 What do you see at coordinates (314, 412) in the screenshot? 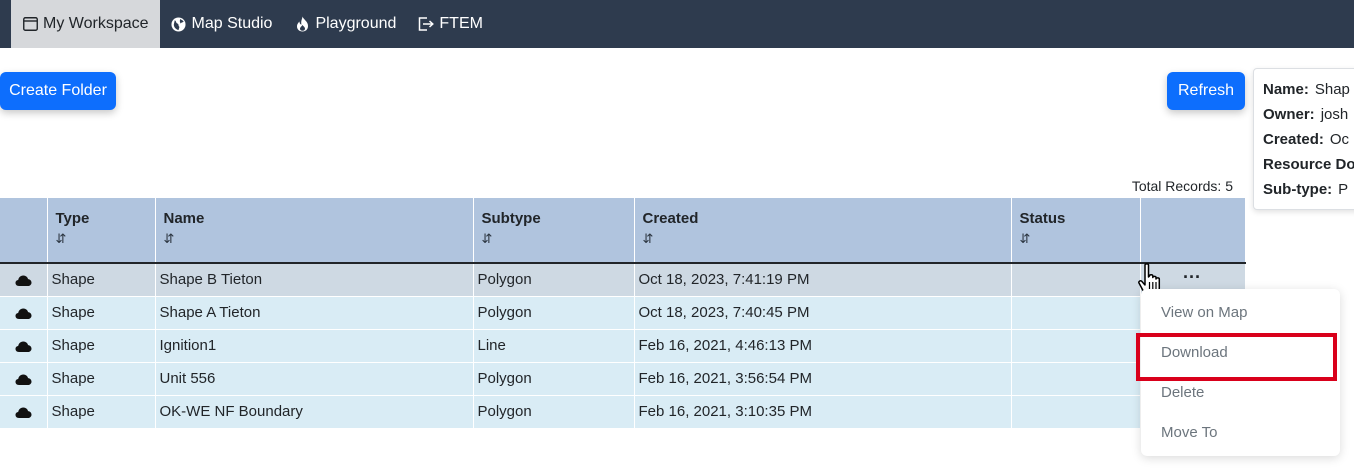
I see `cell-name: OK-WE NF Boundary` at bounding box center [314, 412].